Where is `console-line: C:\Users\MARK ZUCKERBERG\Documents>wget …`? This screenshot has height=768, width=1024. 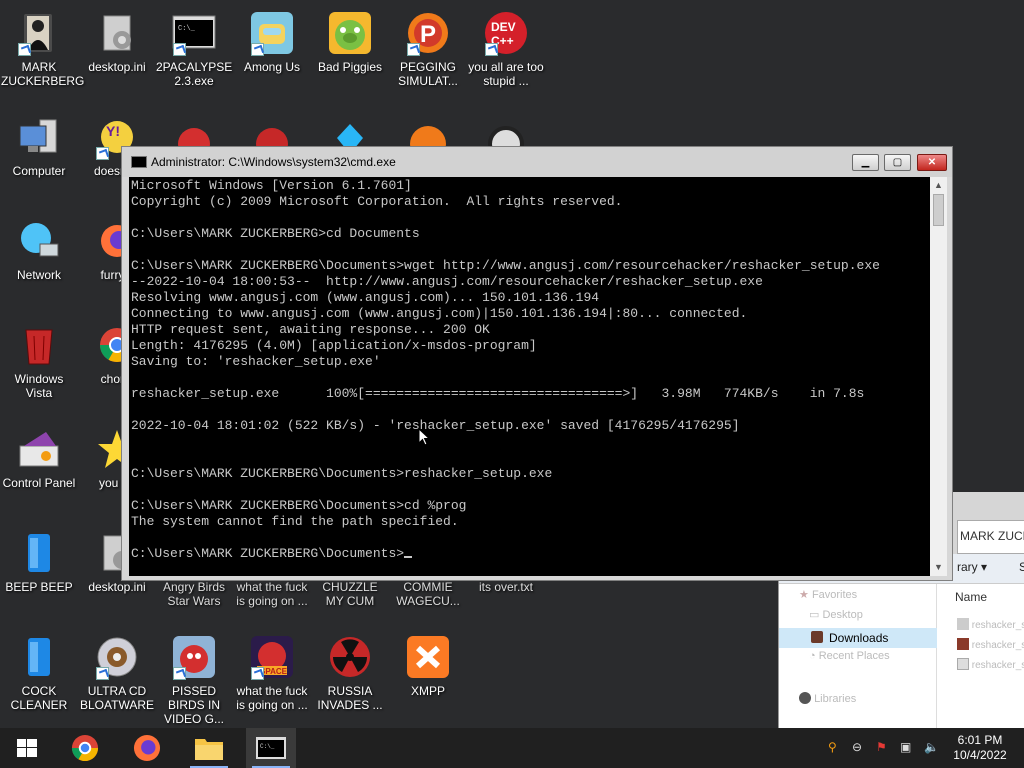 console-line: C:\Users\MARK ZUCKERBERG\Documents>wget … is located at coordinates (505, 265).